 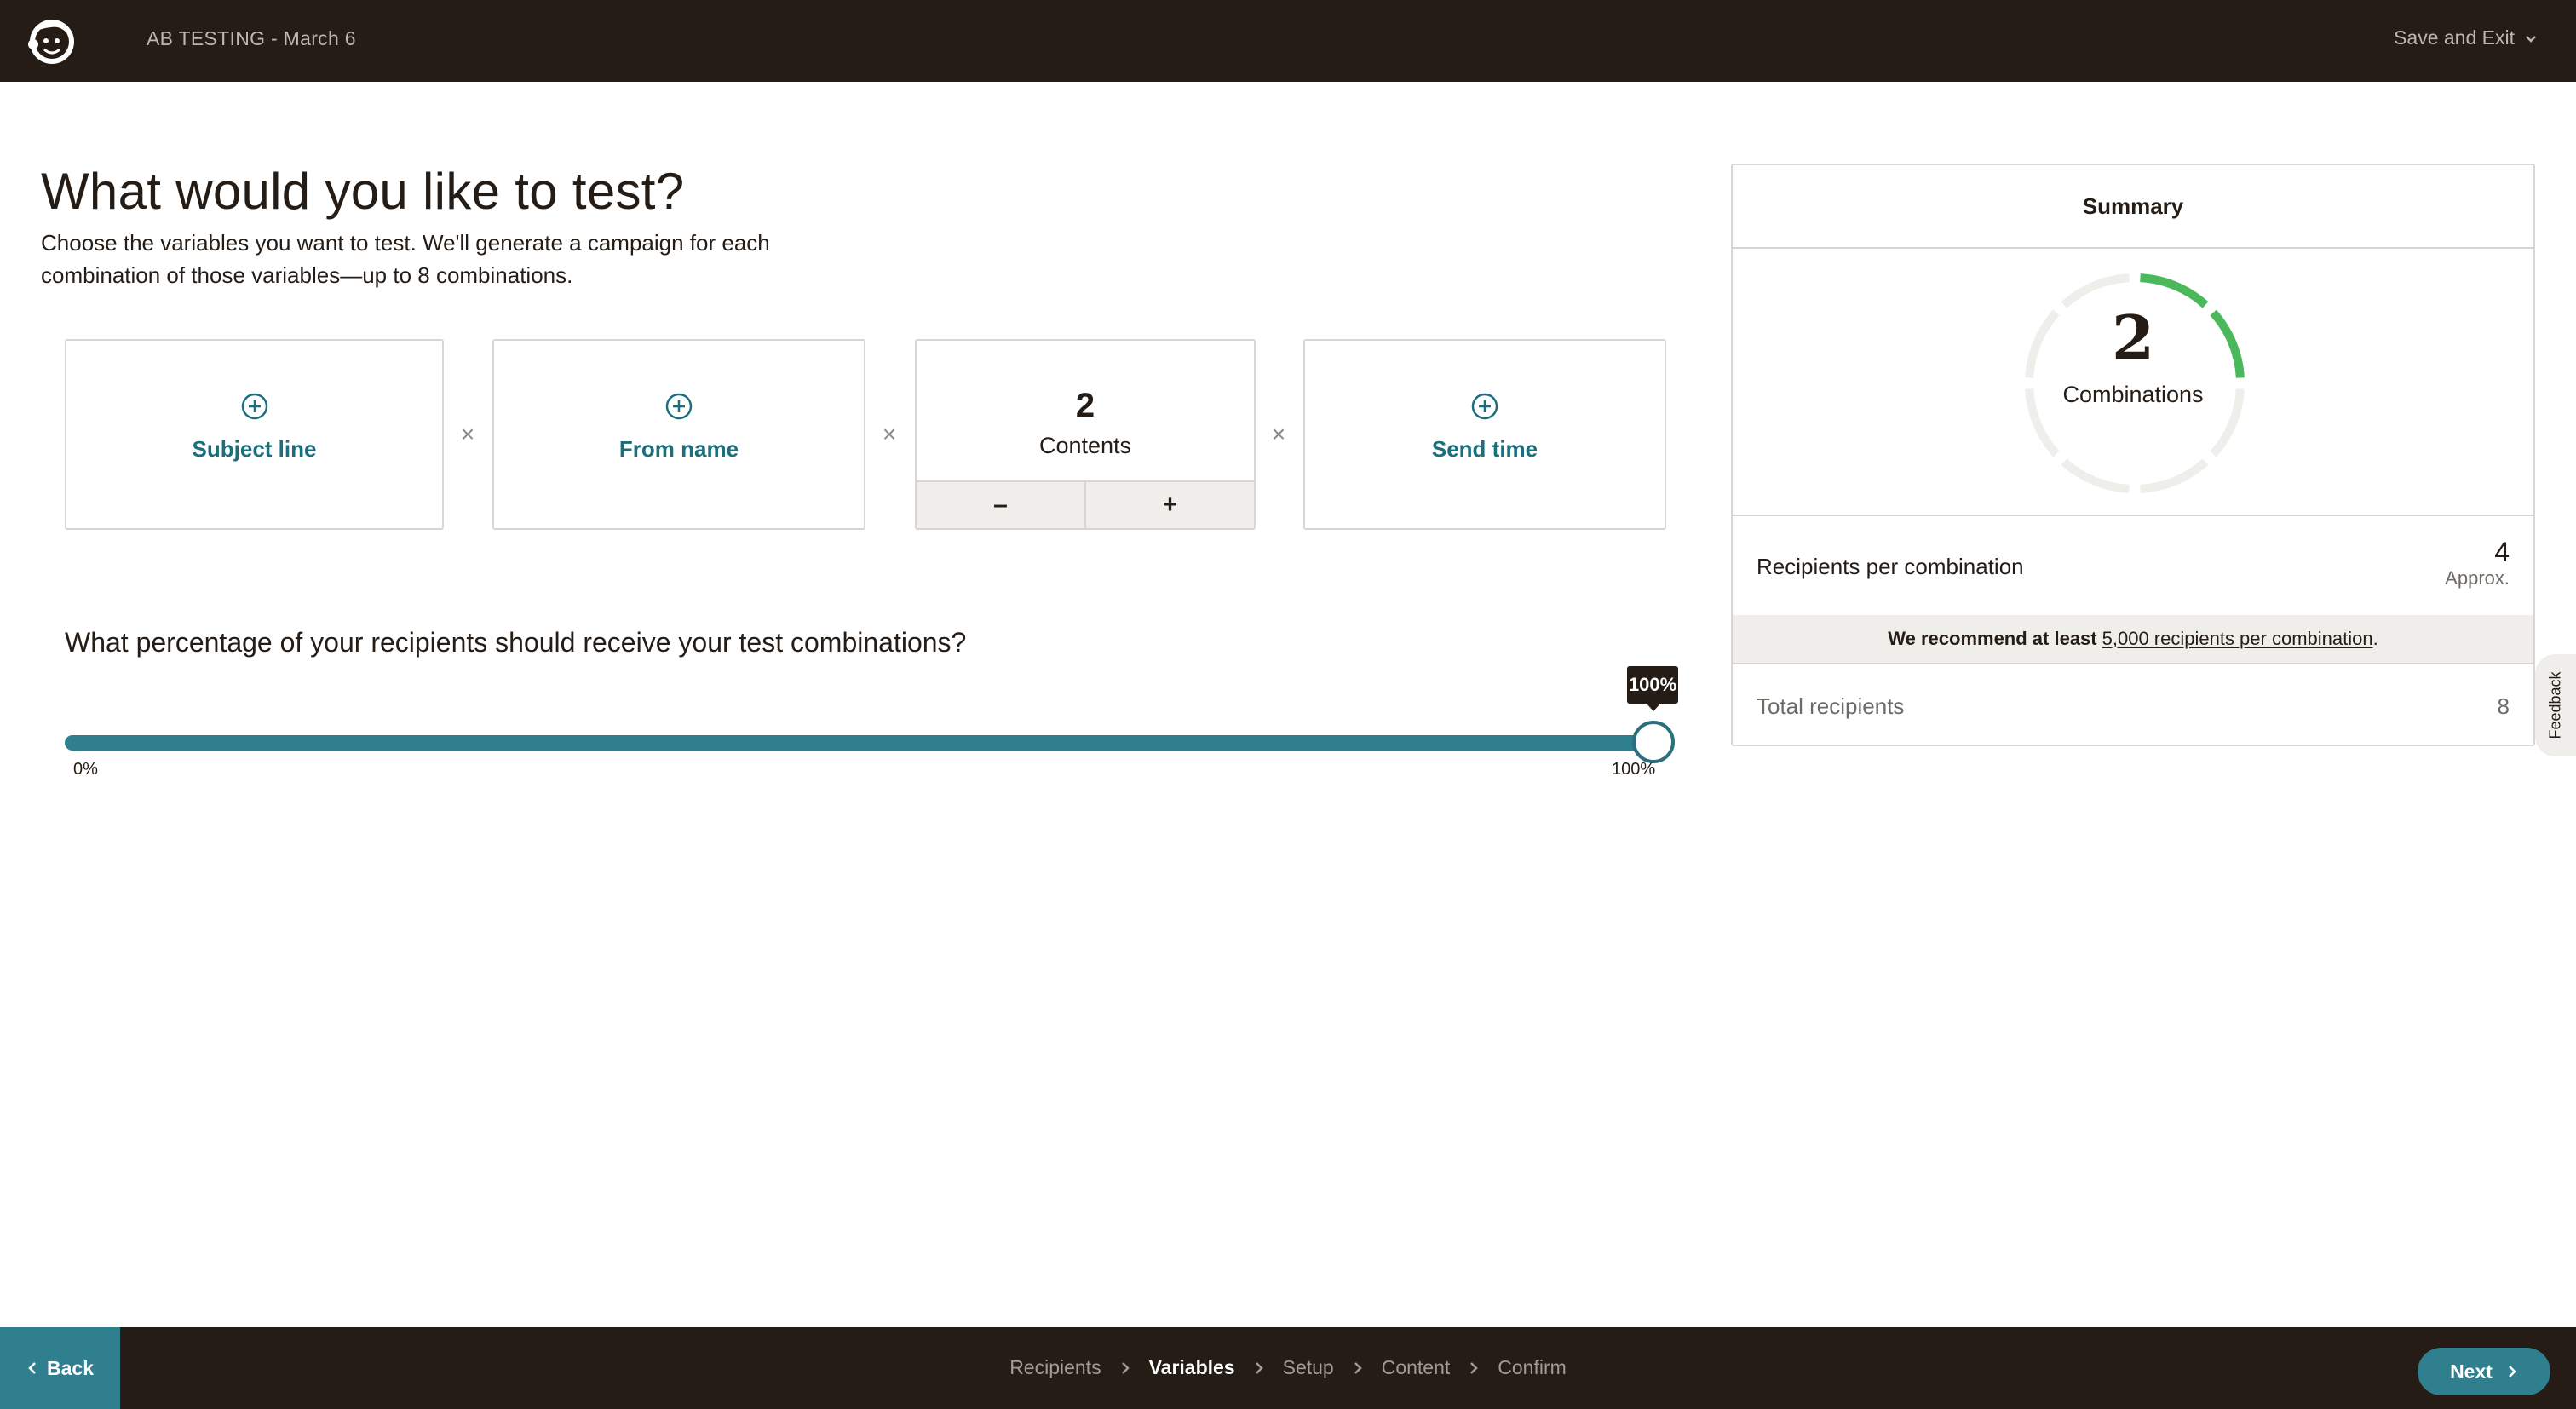 I want to click on slider-max-label: 100%, so click(x=1634, y=769).